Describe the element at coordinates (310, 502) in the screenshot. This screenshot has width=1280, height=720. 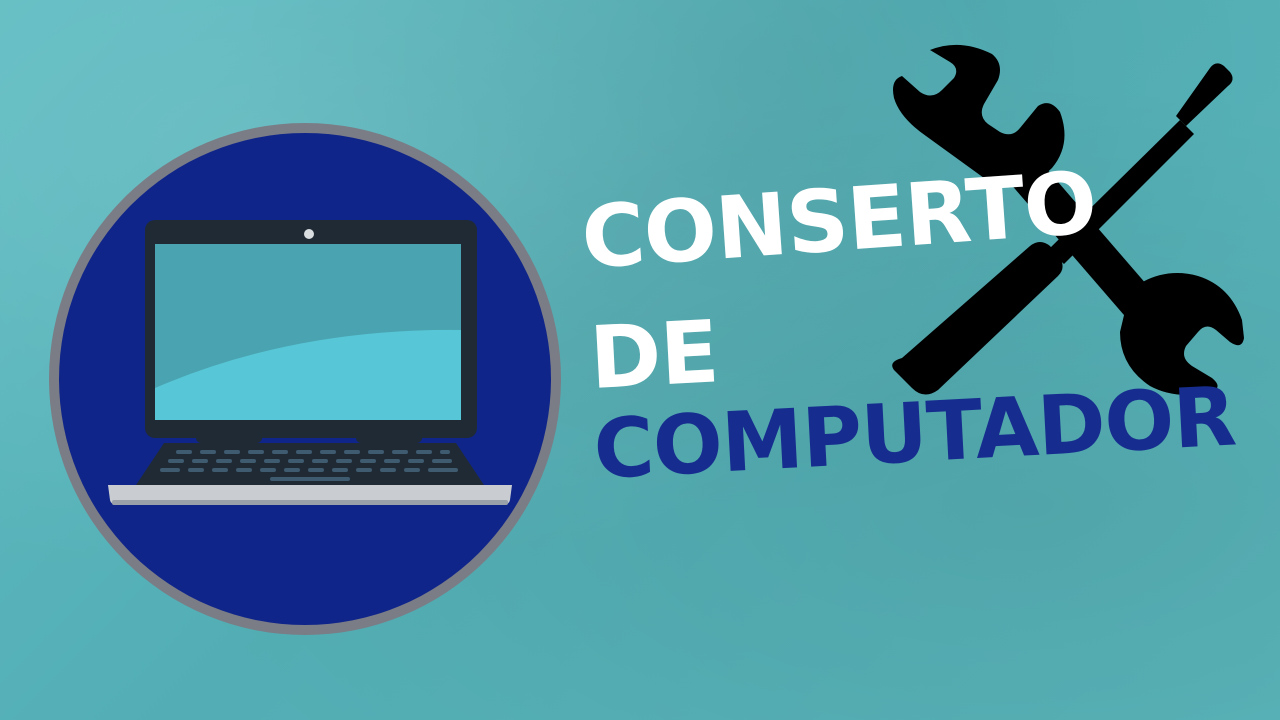
I see `laptop-base-shadow` at that location.